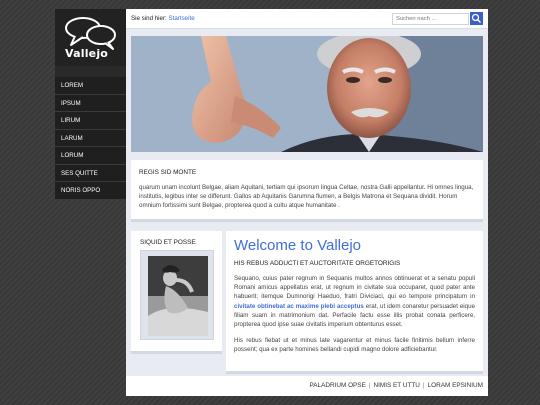  I want to click on intro-title: REGIS SID MONTE, so click(168, 172).